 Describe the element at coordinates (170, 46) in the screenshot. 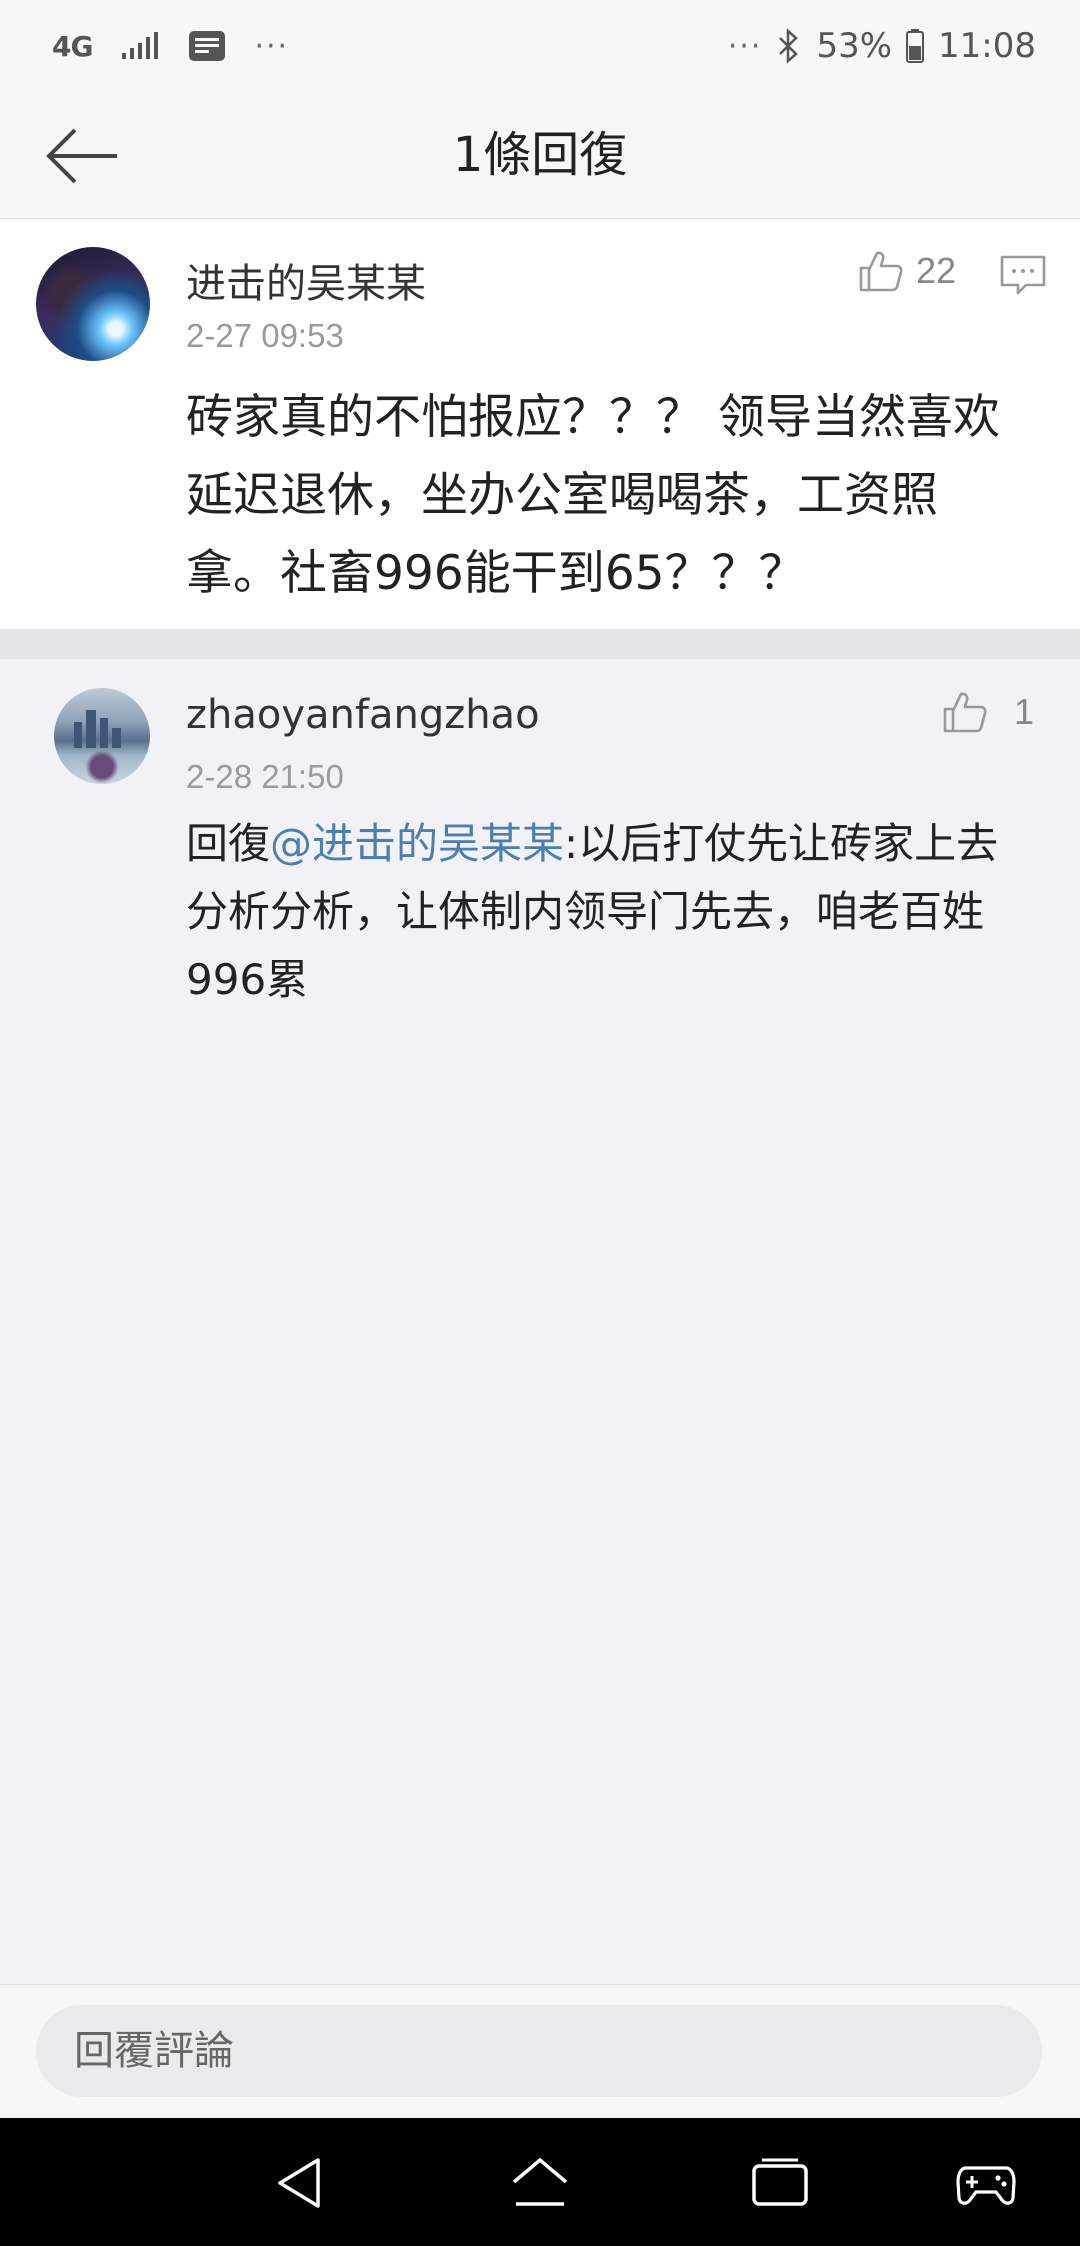

I see `status-left: 4G ···` at that location.